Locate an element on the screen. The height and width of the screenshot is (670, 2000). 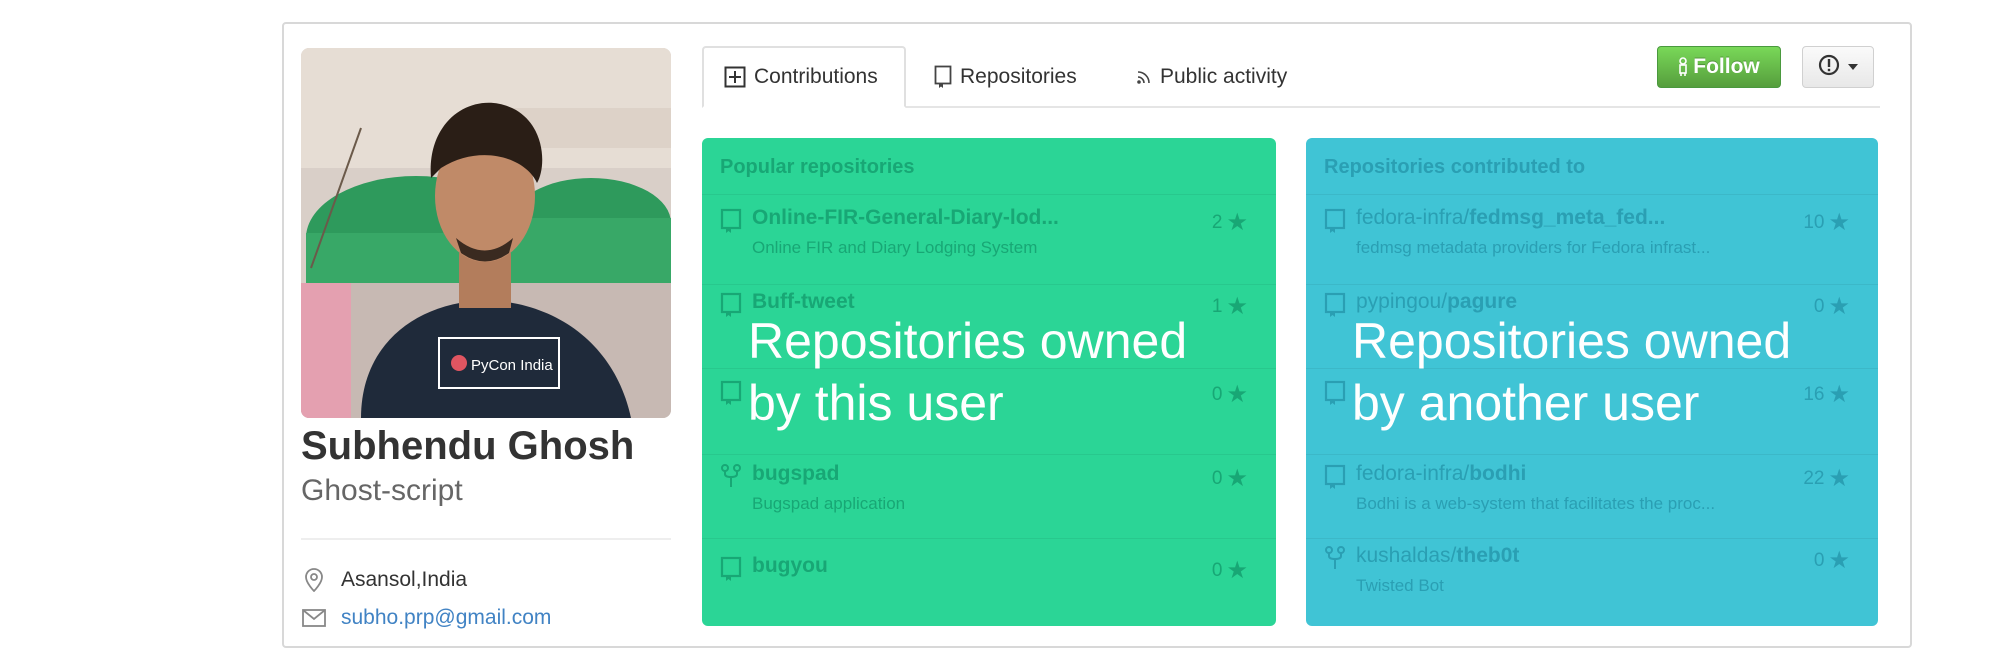
chevron-down-icon is located at coordinates (1853, 67).